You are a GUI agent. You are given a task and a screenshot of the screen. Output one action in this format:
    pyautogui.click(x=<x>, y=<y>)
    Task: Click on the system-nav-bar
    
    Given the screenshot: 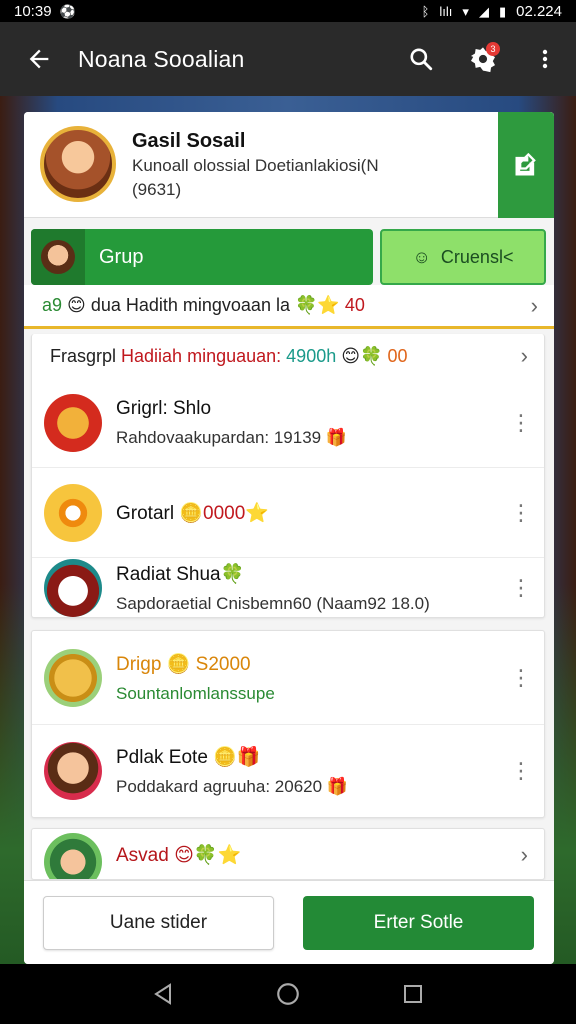 What is the action you would take?
    pyautogui.click(x=288, y=994)
    